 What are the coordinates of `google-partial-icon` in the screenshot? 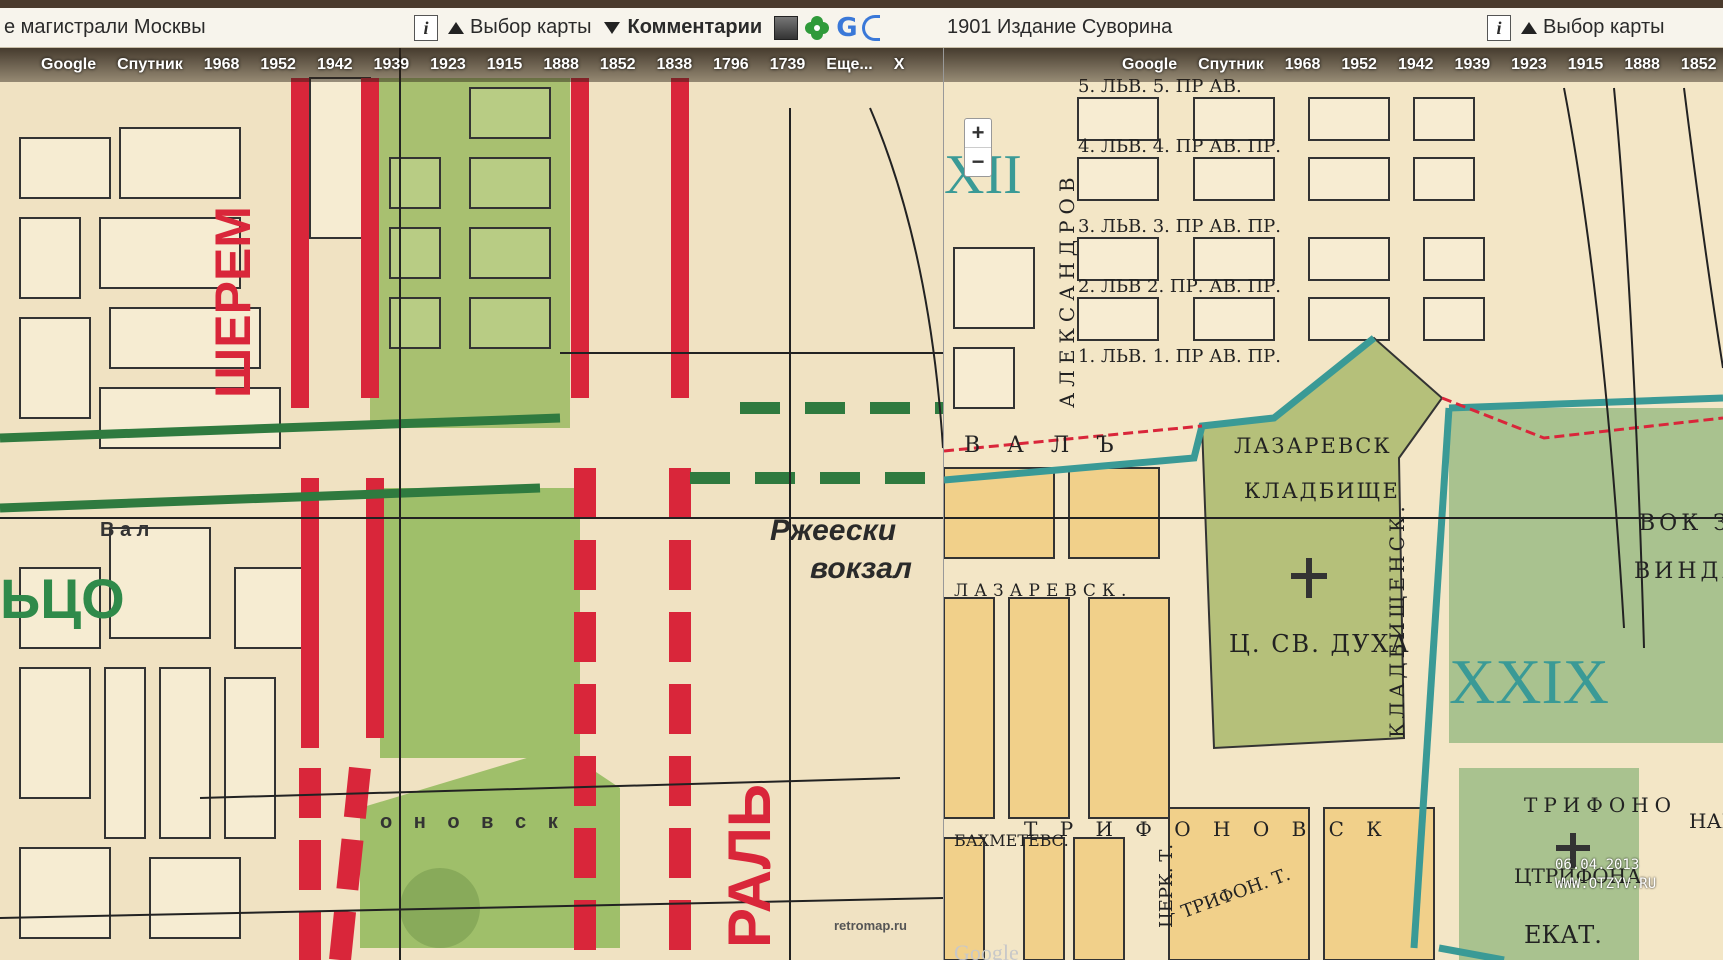 It's located at (870, 27).